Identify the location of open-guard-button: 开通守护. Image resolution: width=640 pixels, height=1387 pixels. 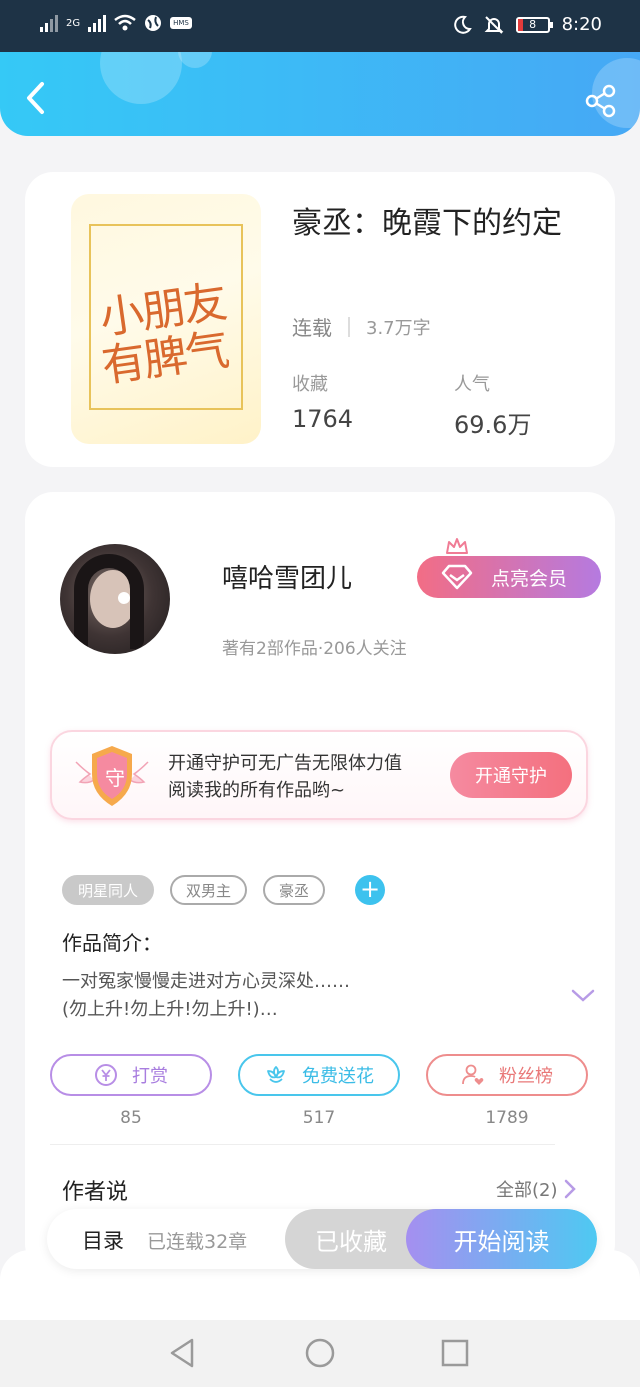
(511, 775).